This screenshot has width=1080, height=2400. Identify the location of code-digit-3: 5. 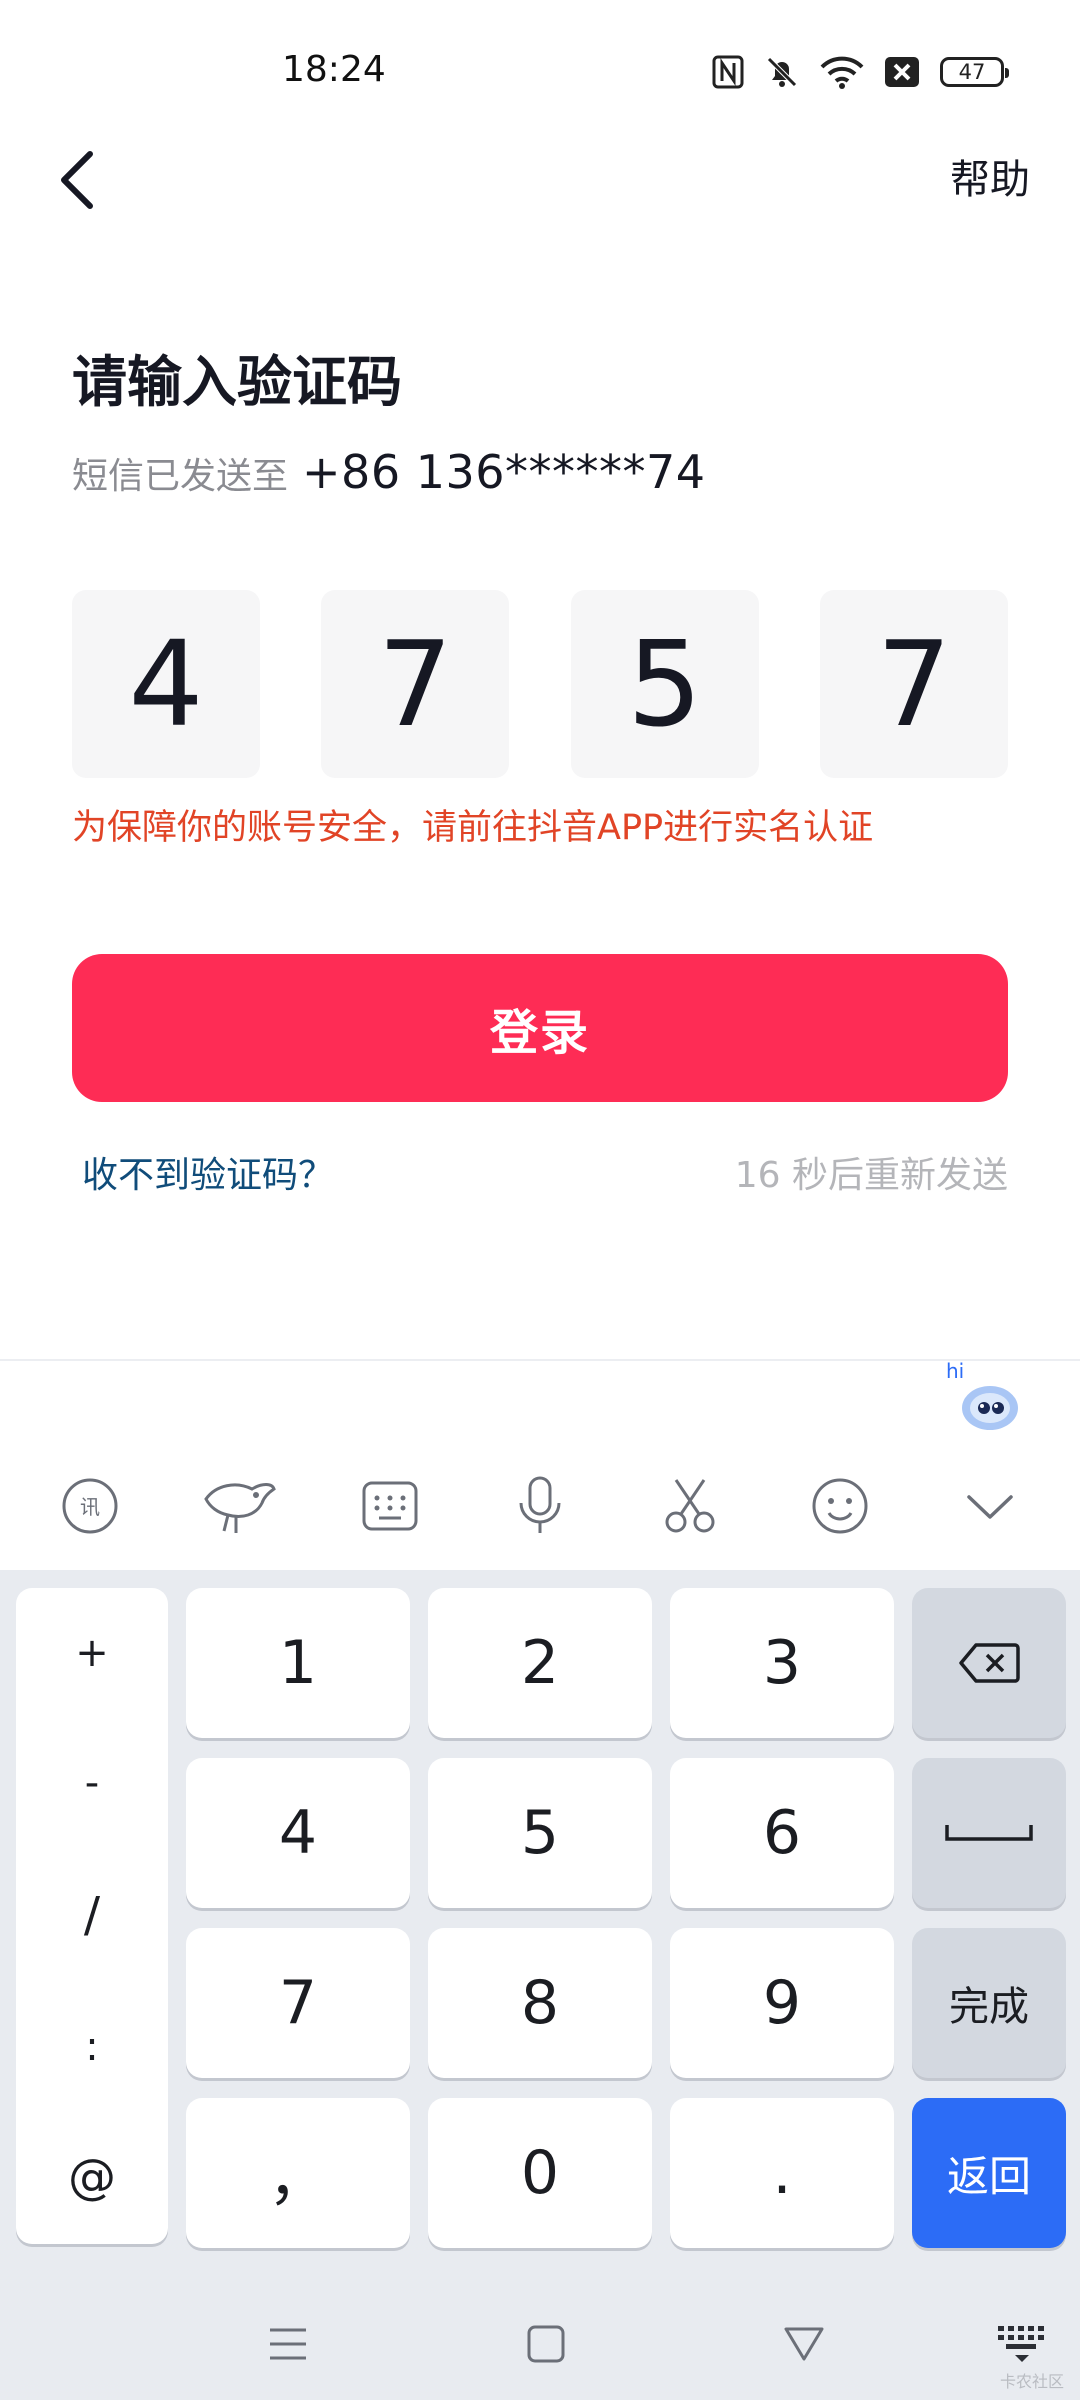
(664, 684).